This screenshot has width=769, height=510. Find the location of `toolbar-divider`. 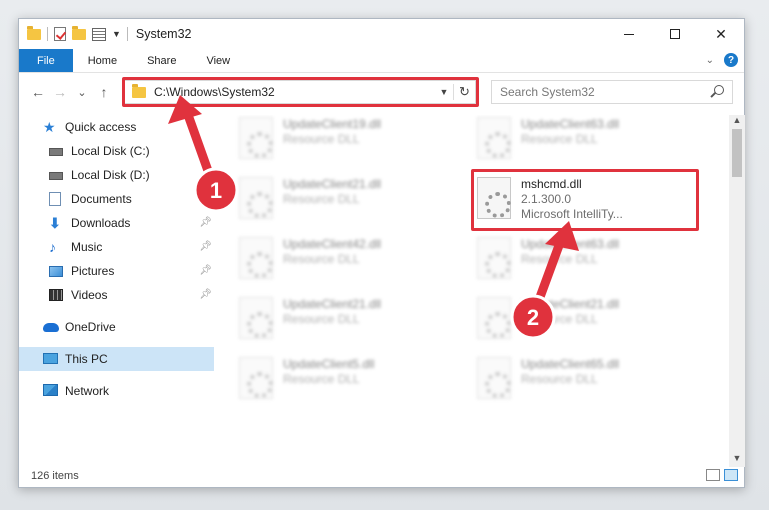

toolbar-divider is located at coordinates (47, 34).